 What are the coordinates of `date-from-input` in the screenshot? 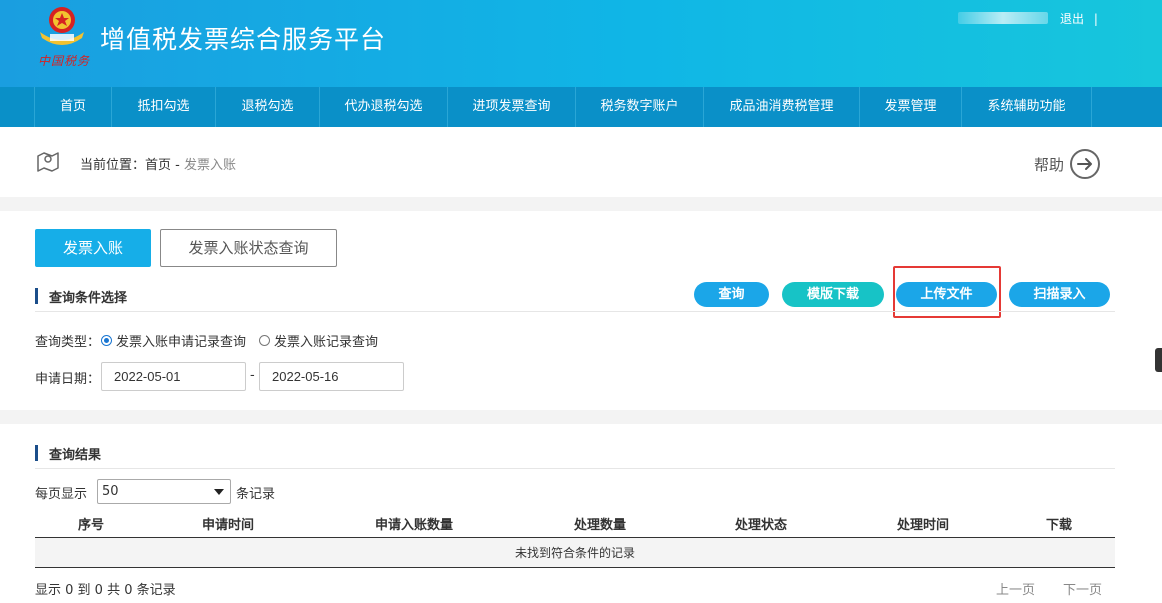 It's located at (173, 376).